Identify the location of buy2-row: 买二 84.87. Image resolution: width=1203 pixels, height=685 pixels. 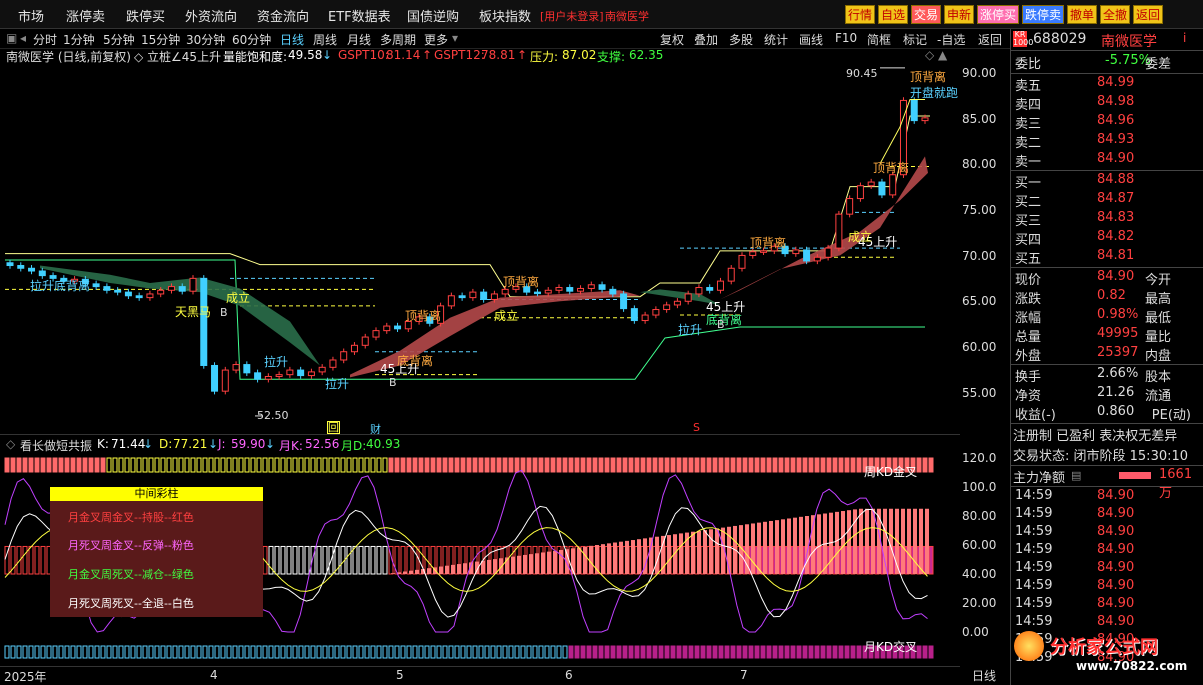
(1107, 200).